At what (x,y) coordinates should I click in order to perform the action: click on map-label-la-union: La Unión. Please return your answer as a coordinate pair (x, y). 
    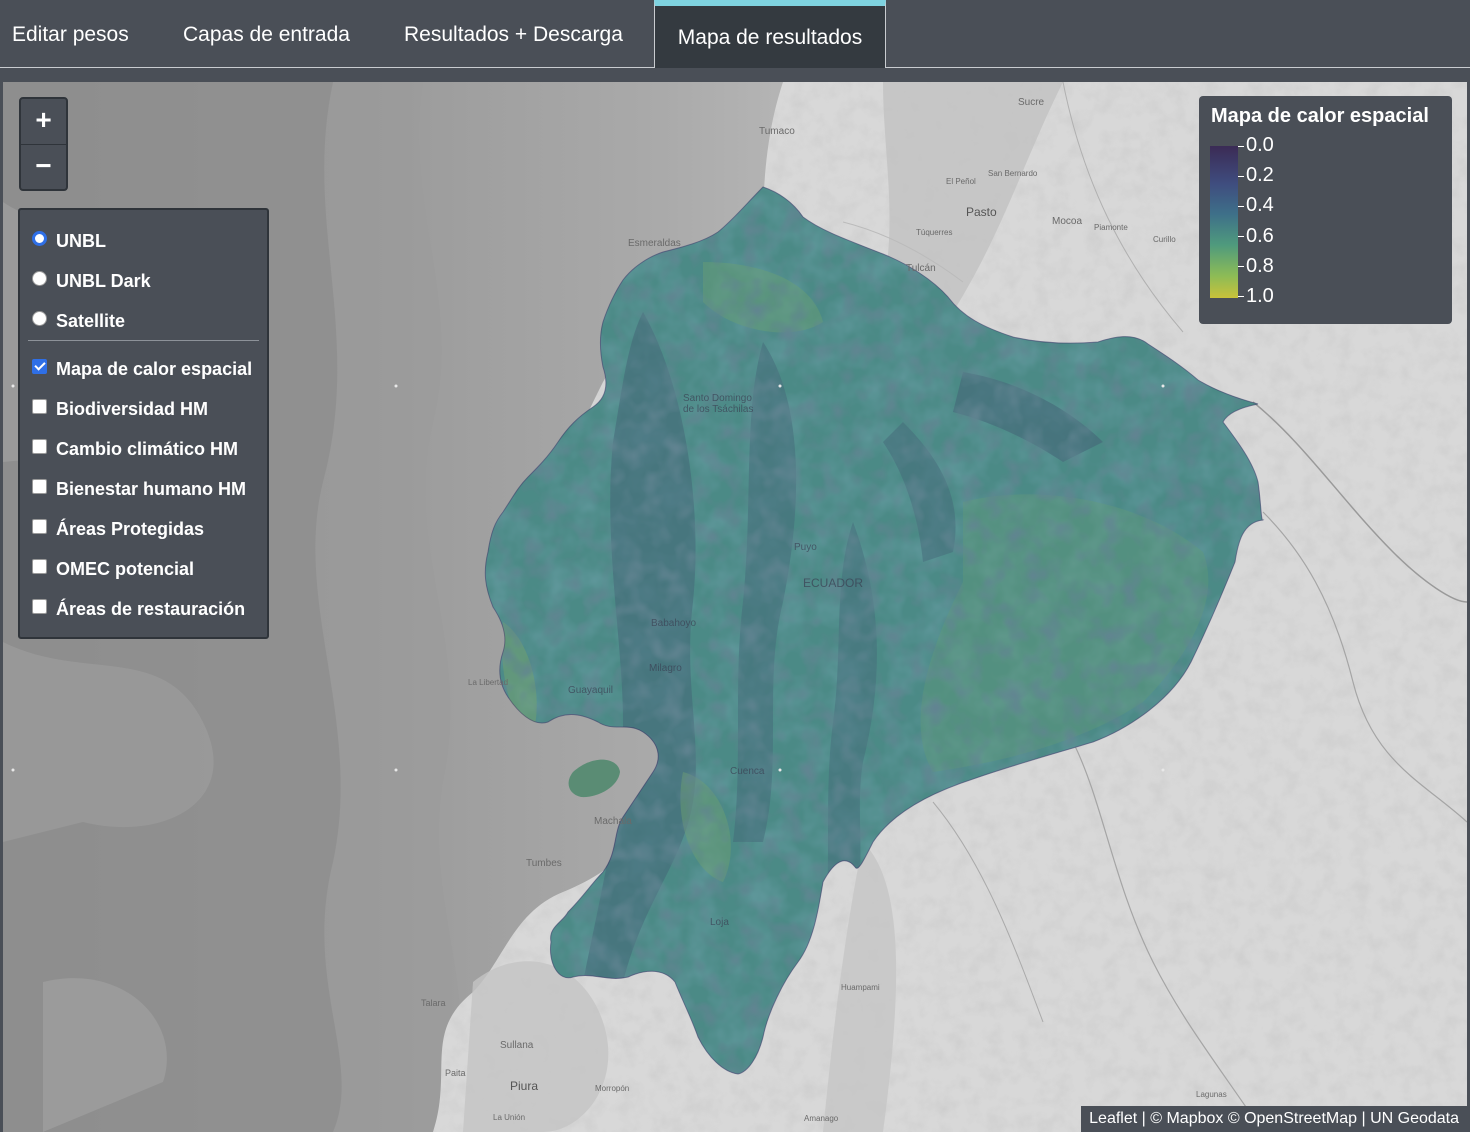
    Looking at the image, I should click on (509, 1117).